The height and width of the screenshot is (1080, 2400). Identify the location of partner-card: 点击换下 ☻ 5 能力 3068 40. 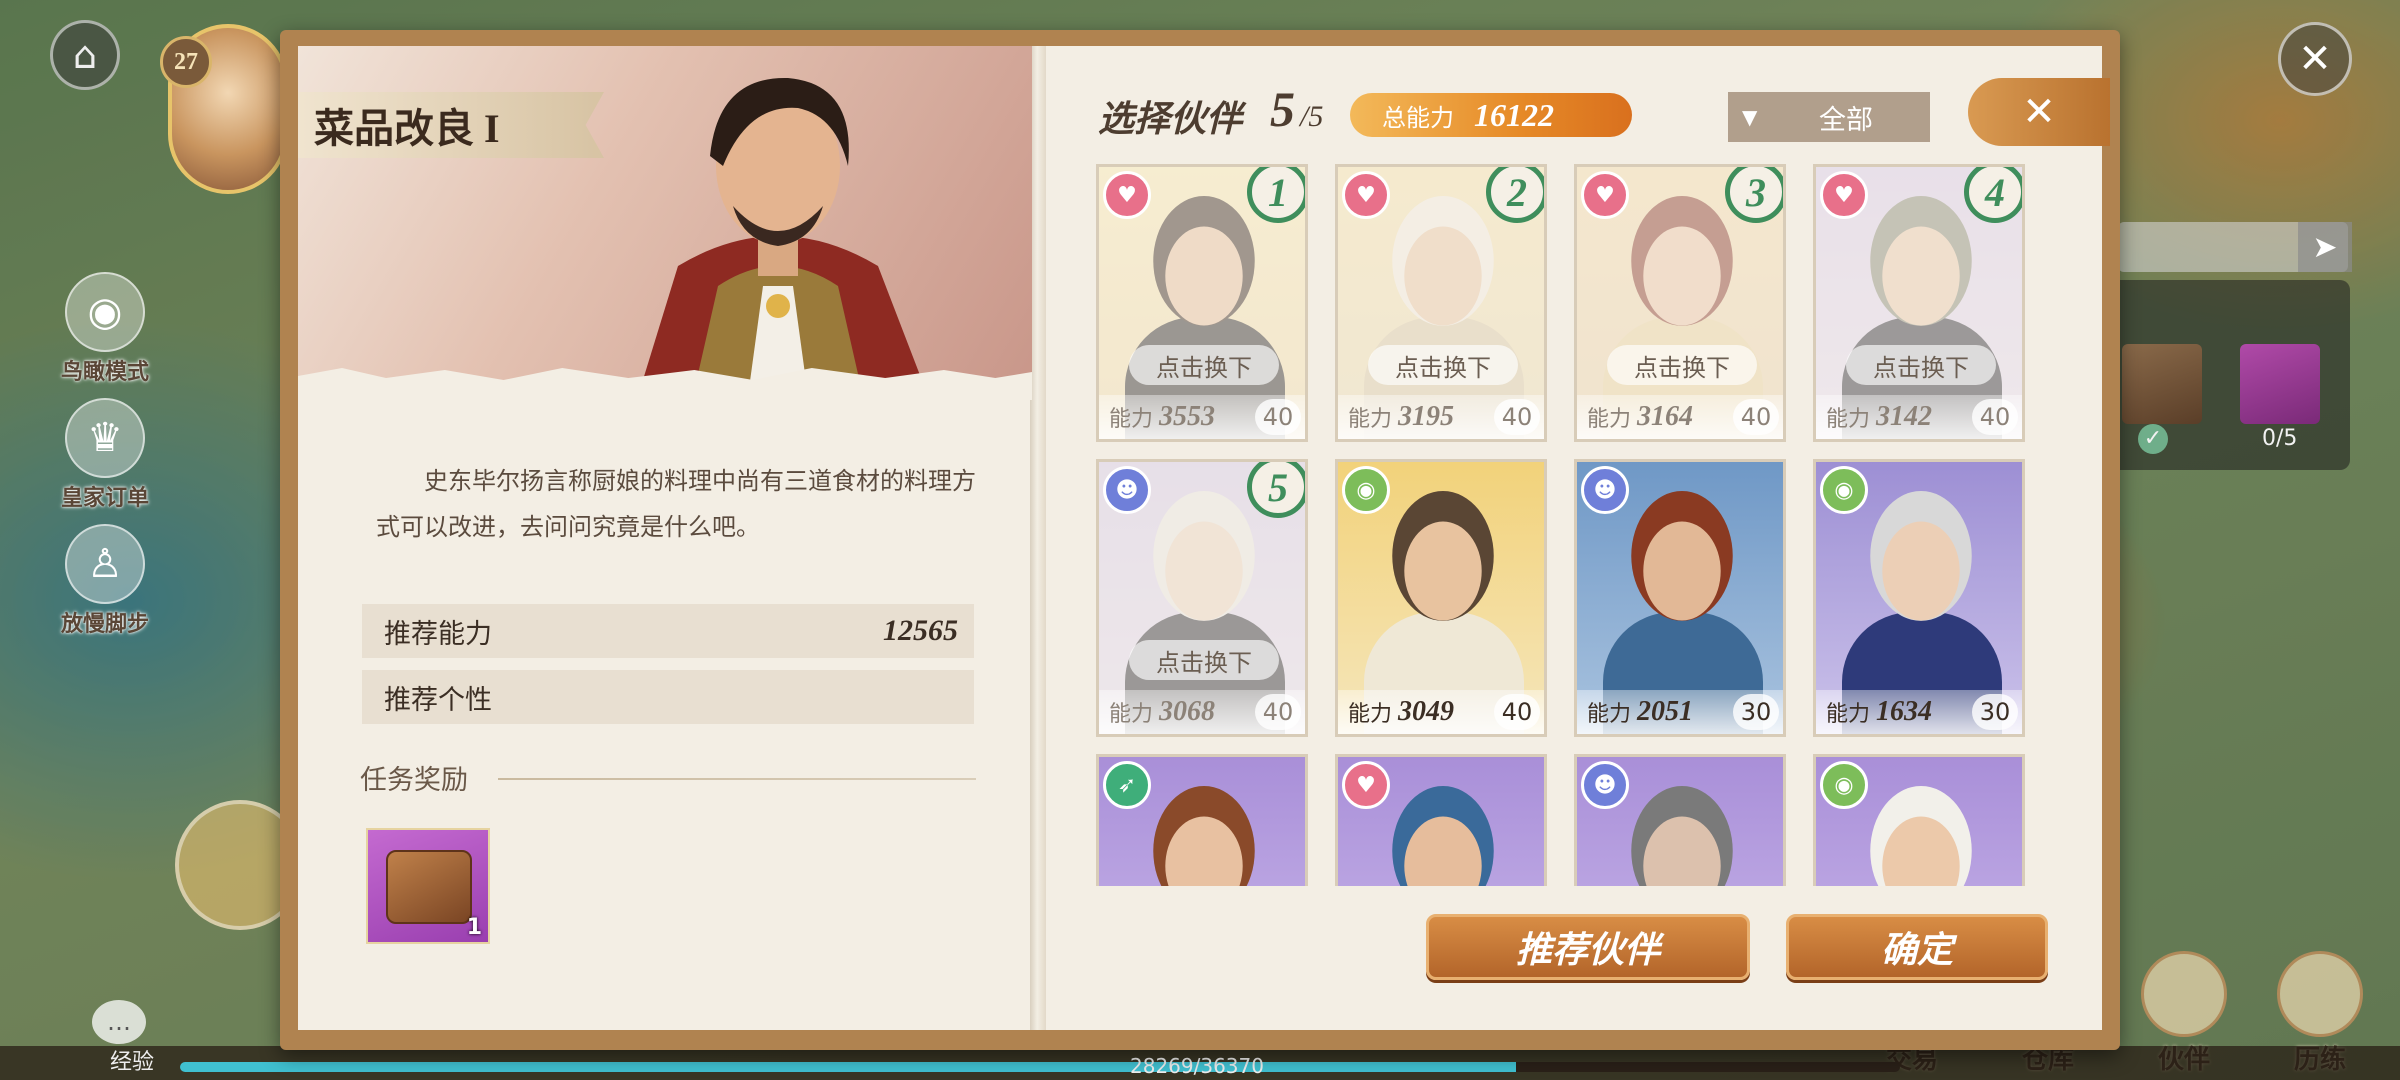
(1202, 598).